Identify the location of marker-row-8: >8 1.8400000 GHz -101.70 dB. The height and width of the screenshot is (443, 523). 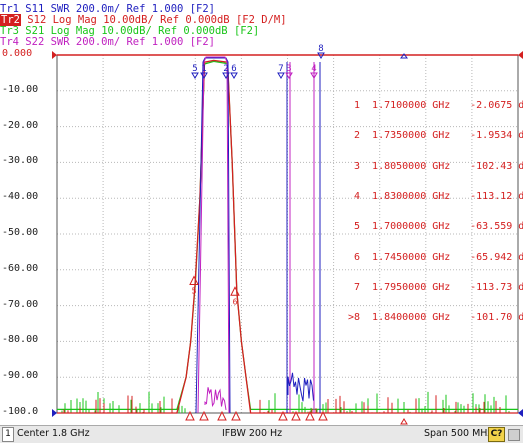
(430, 318).